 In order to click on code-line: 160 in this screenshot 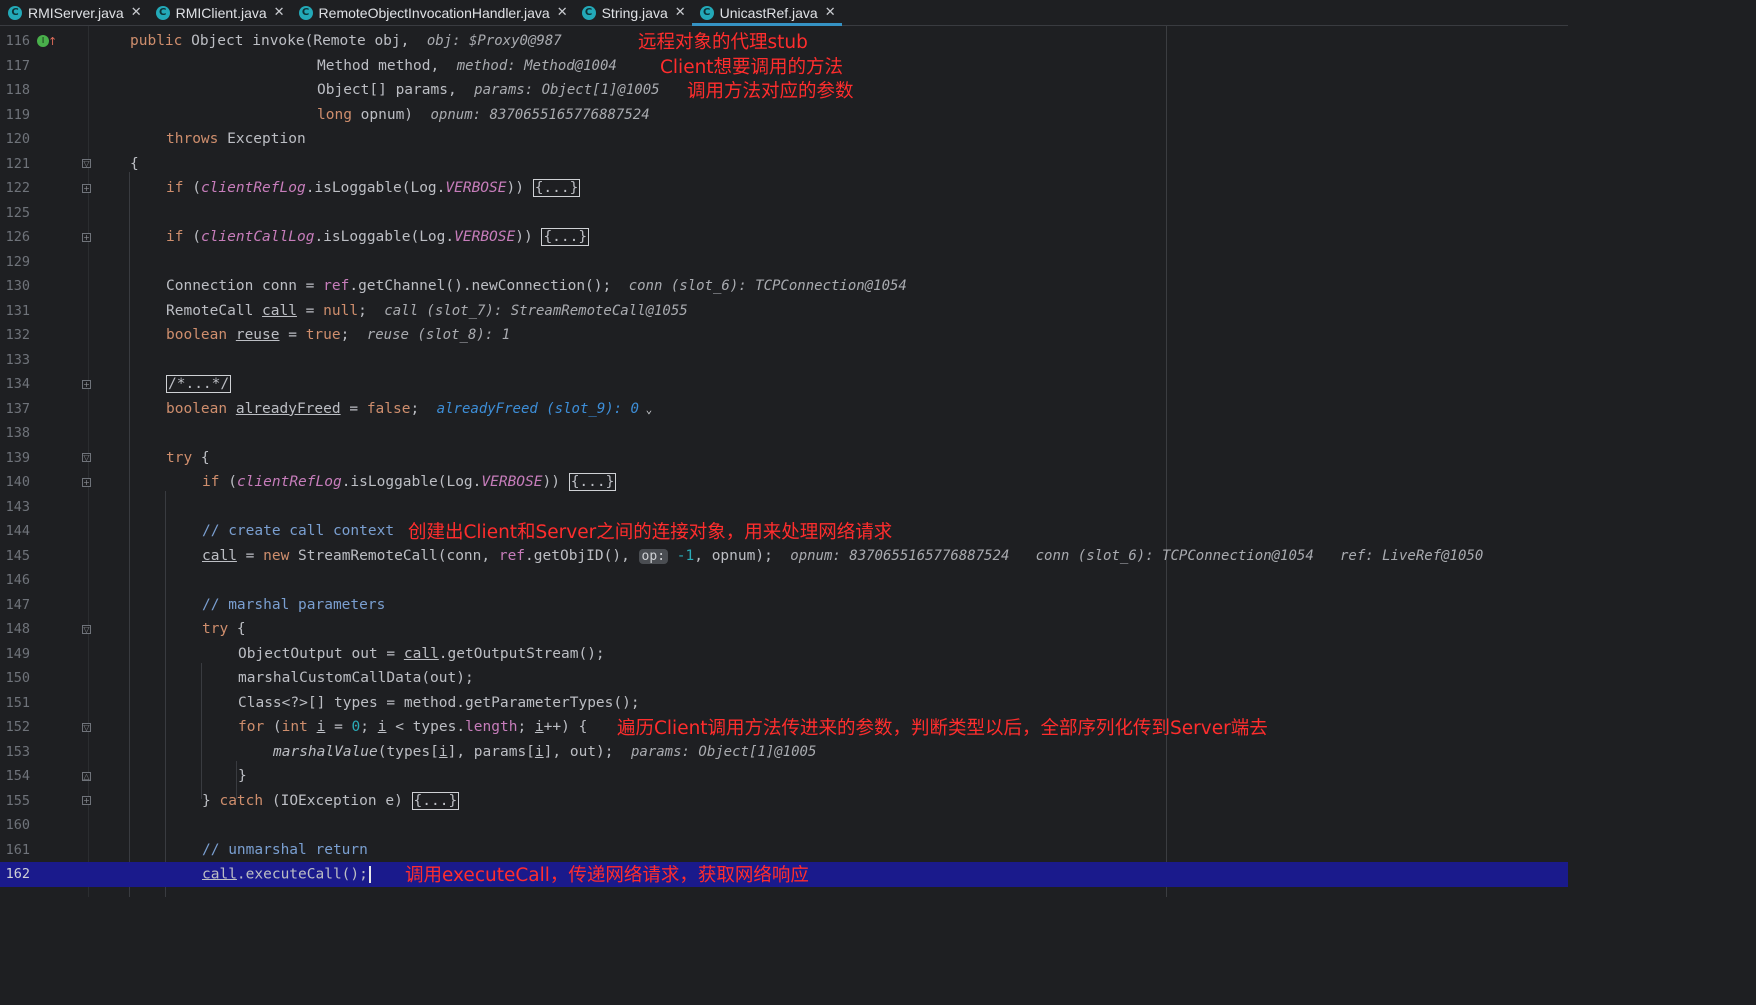, I will do `click(784, 825)`.